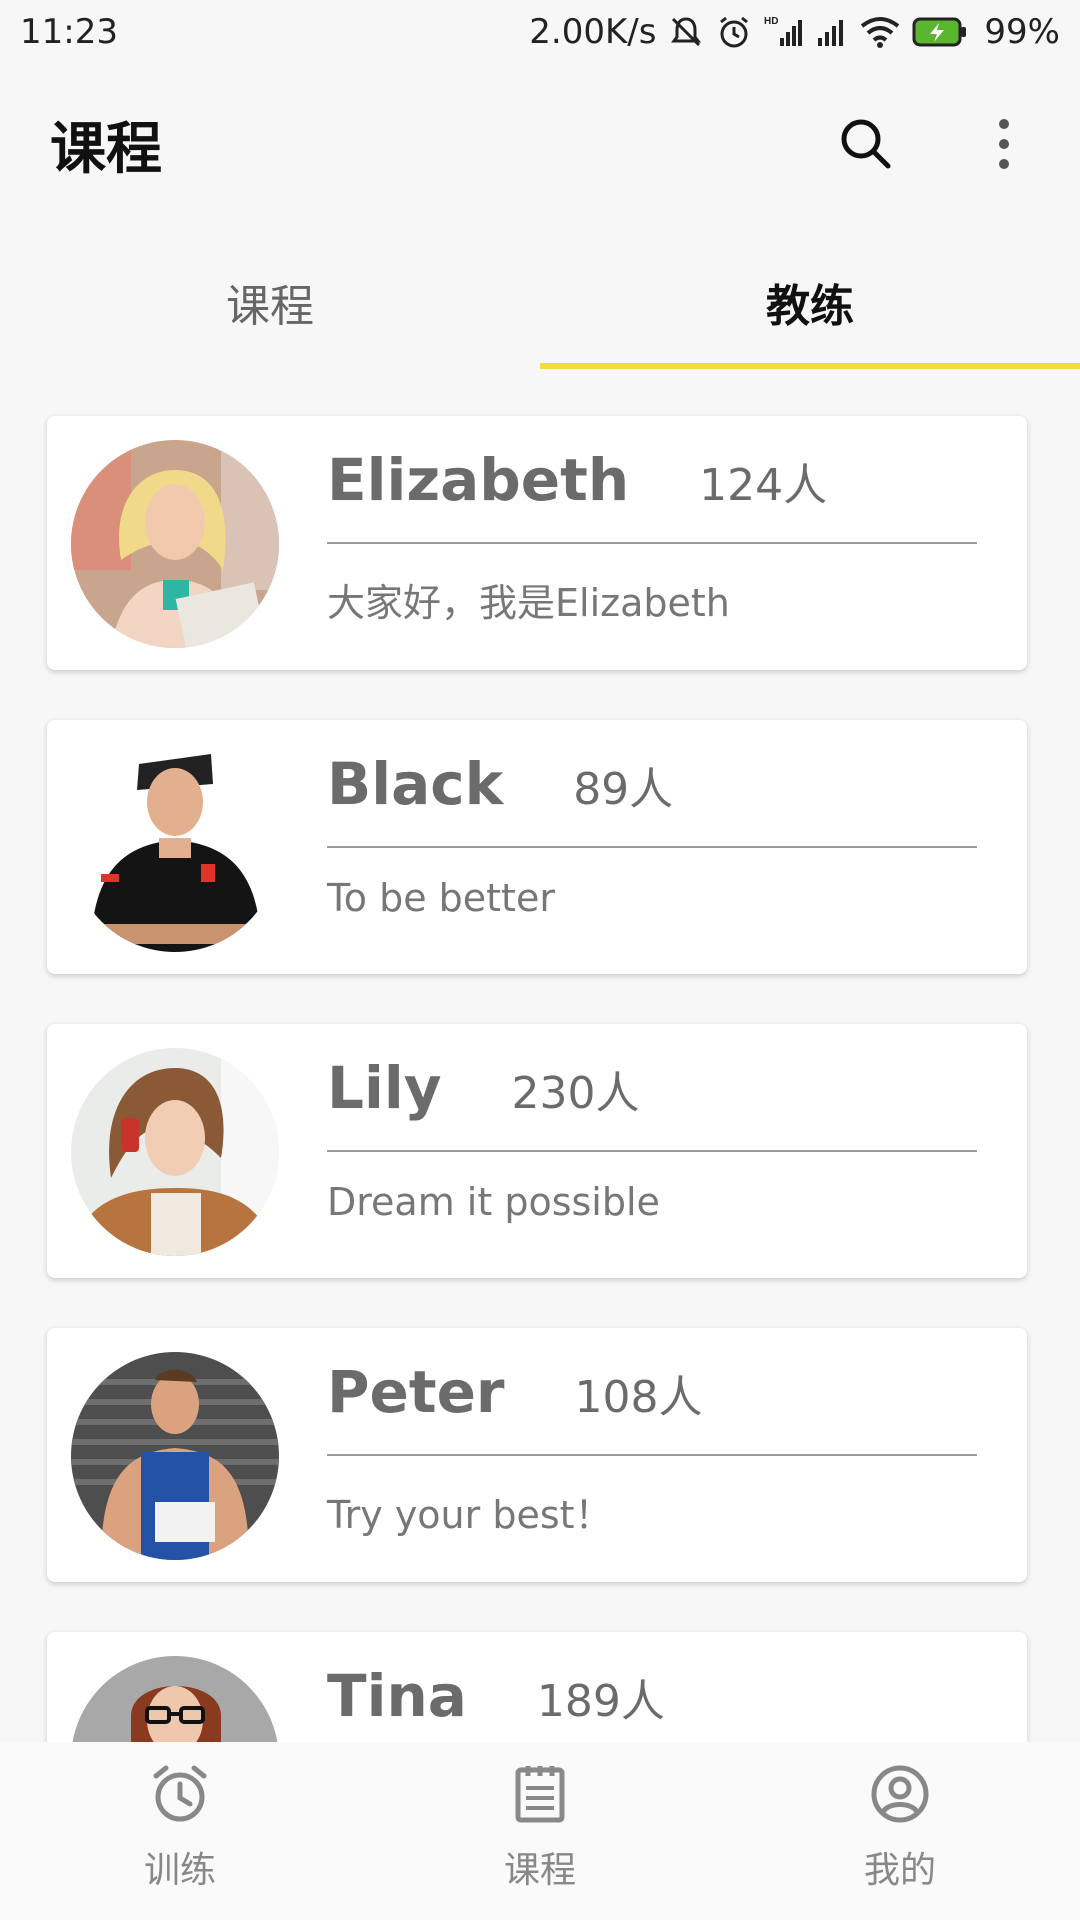 The height and width of the screenshot is (1920, 1080). I want to click on net-speed: 2.00K/s, so click(593, 32).